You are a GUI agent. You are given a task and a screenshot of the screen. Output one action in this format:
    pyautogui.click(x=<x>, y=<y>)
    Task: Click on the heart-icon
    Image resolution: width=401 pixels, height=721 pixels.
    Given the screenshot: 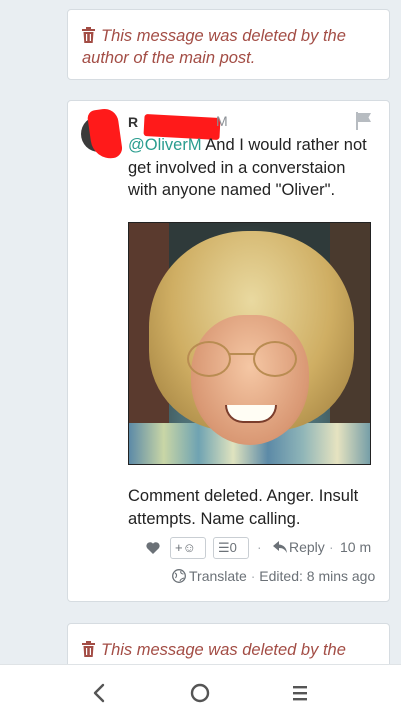 What is the action you would take?
    pyautogui.click(x=153, y=548)
    